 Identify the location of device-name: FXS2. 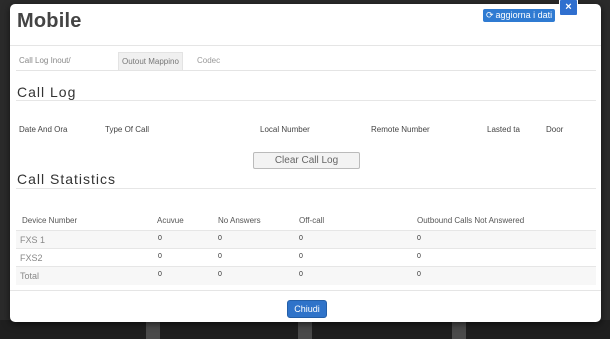
(31, 258).